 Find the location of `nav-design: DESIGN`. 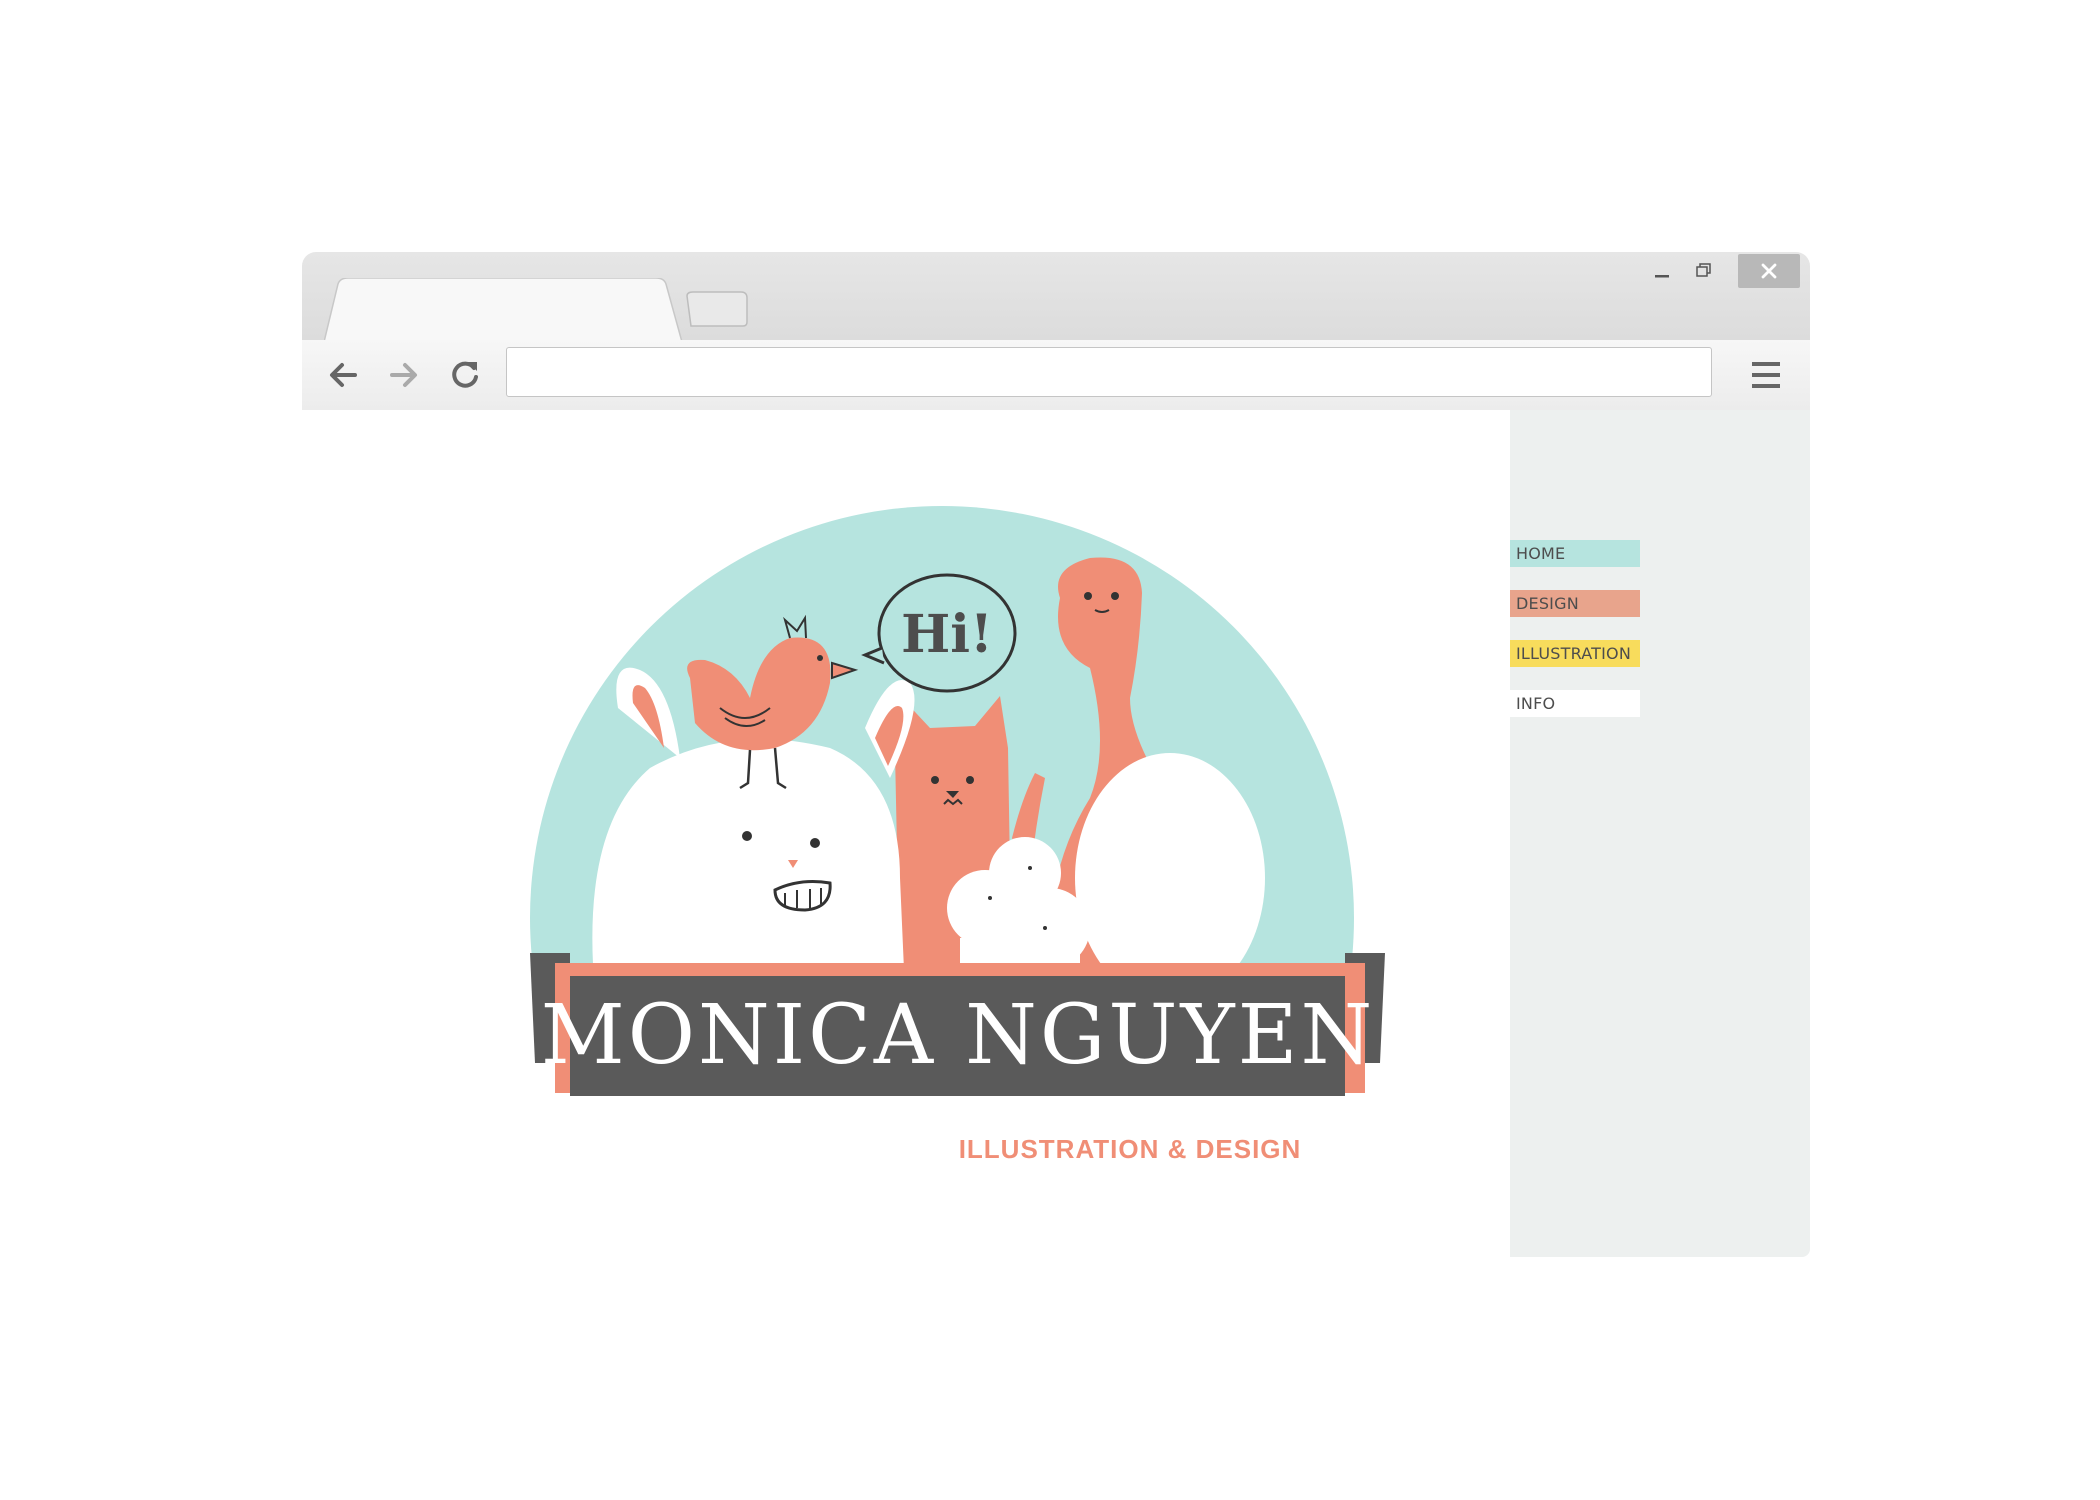

nav-design: DESIGN is located at coordinates (1575, 603).